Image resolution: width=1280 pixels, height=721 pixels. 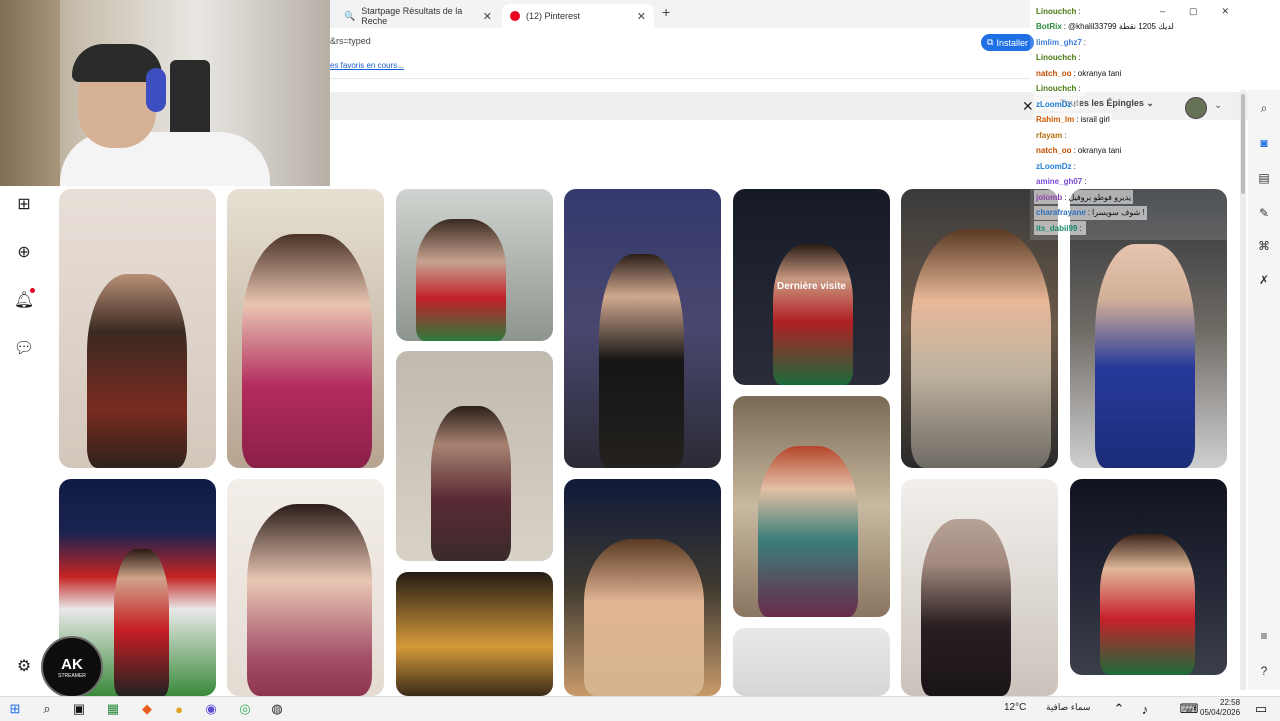 What do you see at coordinates (553, 16) in the screenshot?
I see `tab-label: (12) Pinterest` at bounding box center [553, 16].